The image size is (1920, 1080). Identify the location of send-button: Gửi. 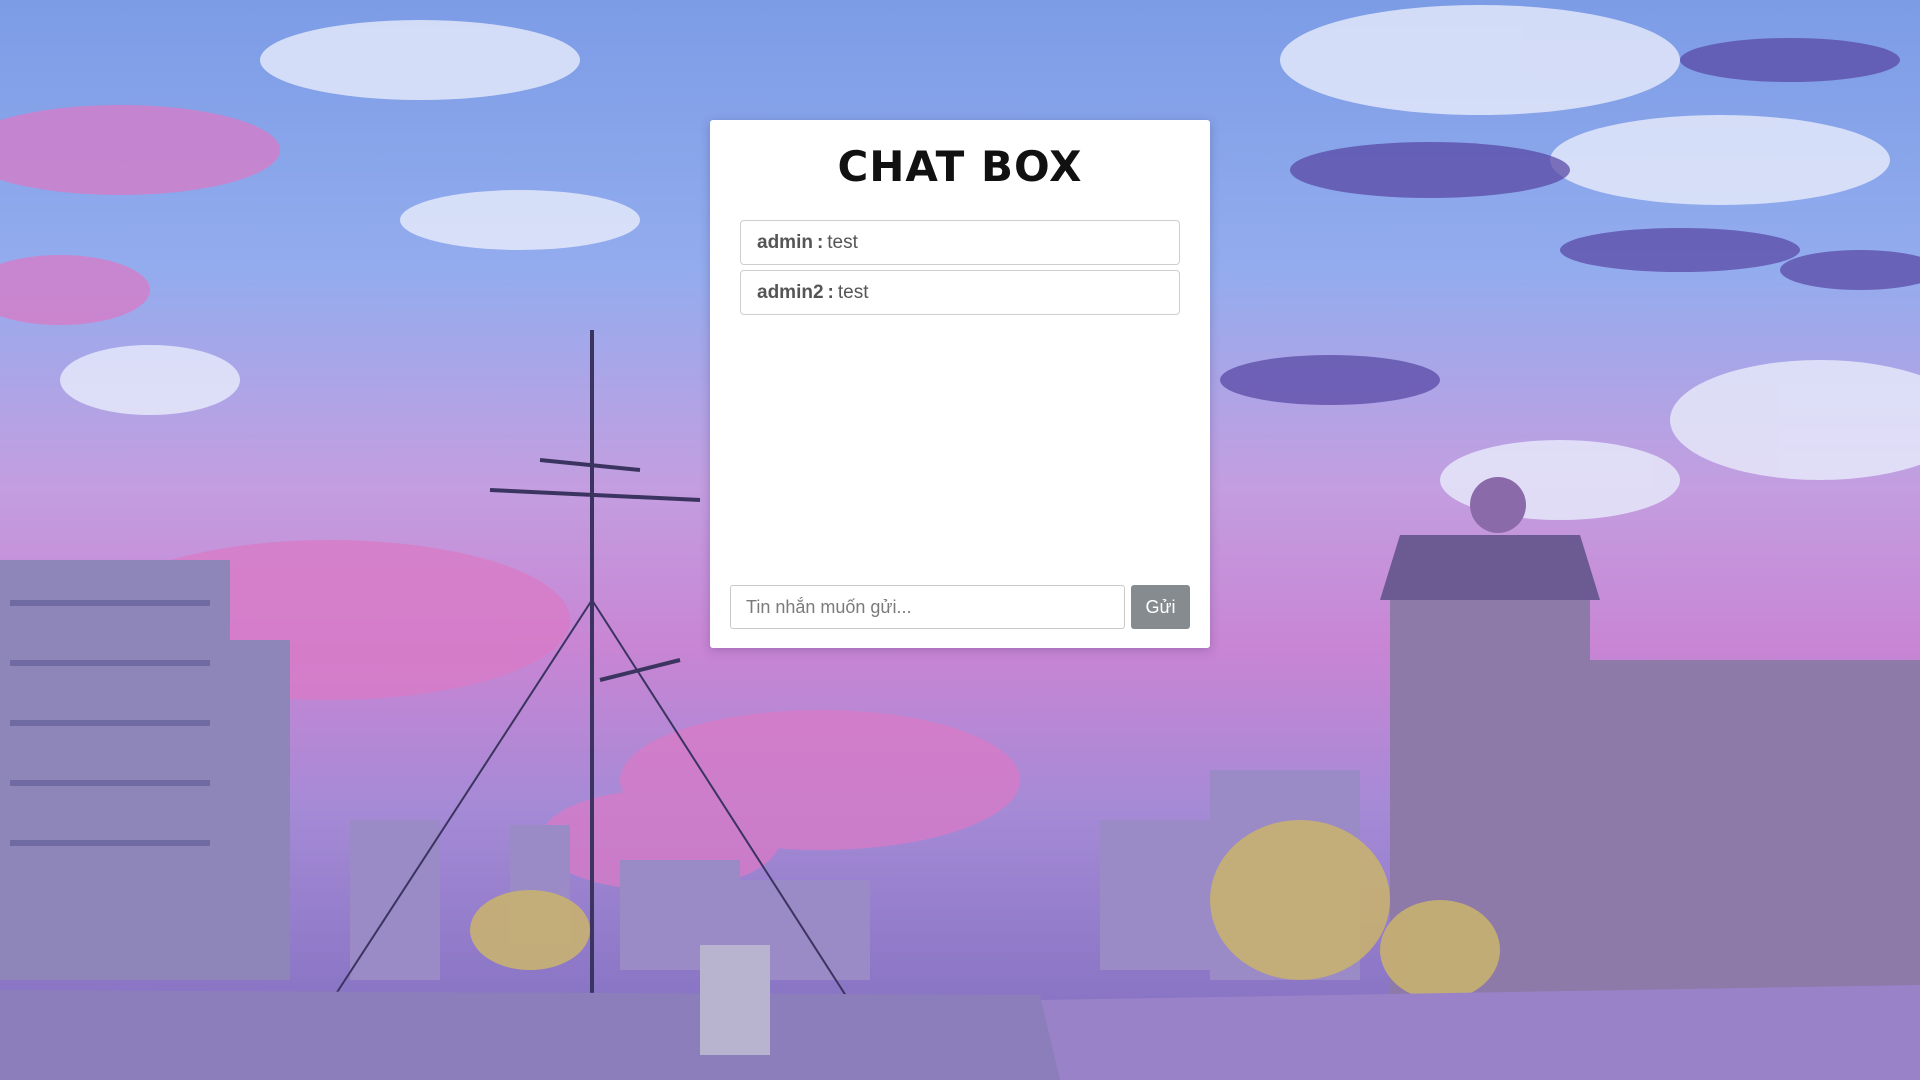
(1160, 607).